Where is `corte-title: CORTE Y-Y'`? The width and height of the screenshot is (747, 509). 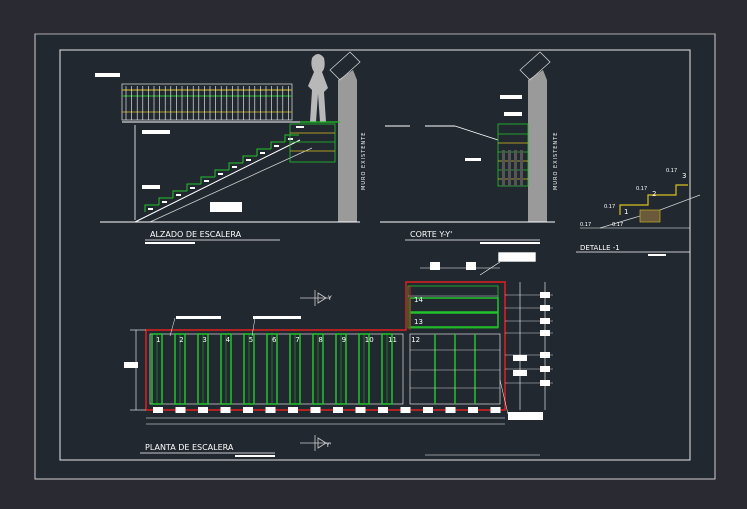 corte-title: CORTE Y-Y' is located at coordinates (431, 234).